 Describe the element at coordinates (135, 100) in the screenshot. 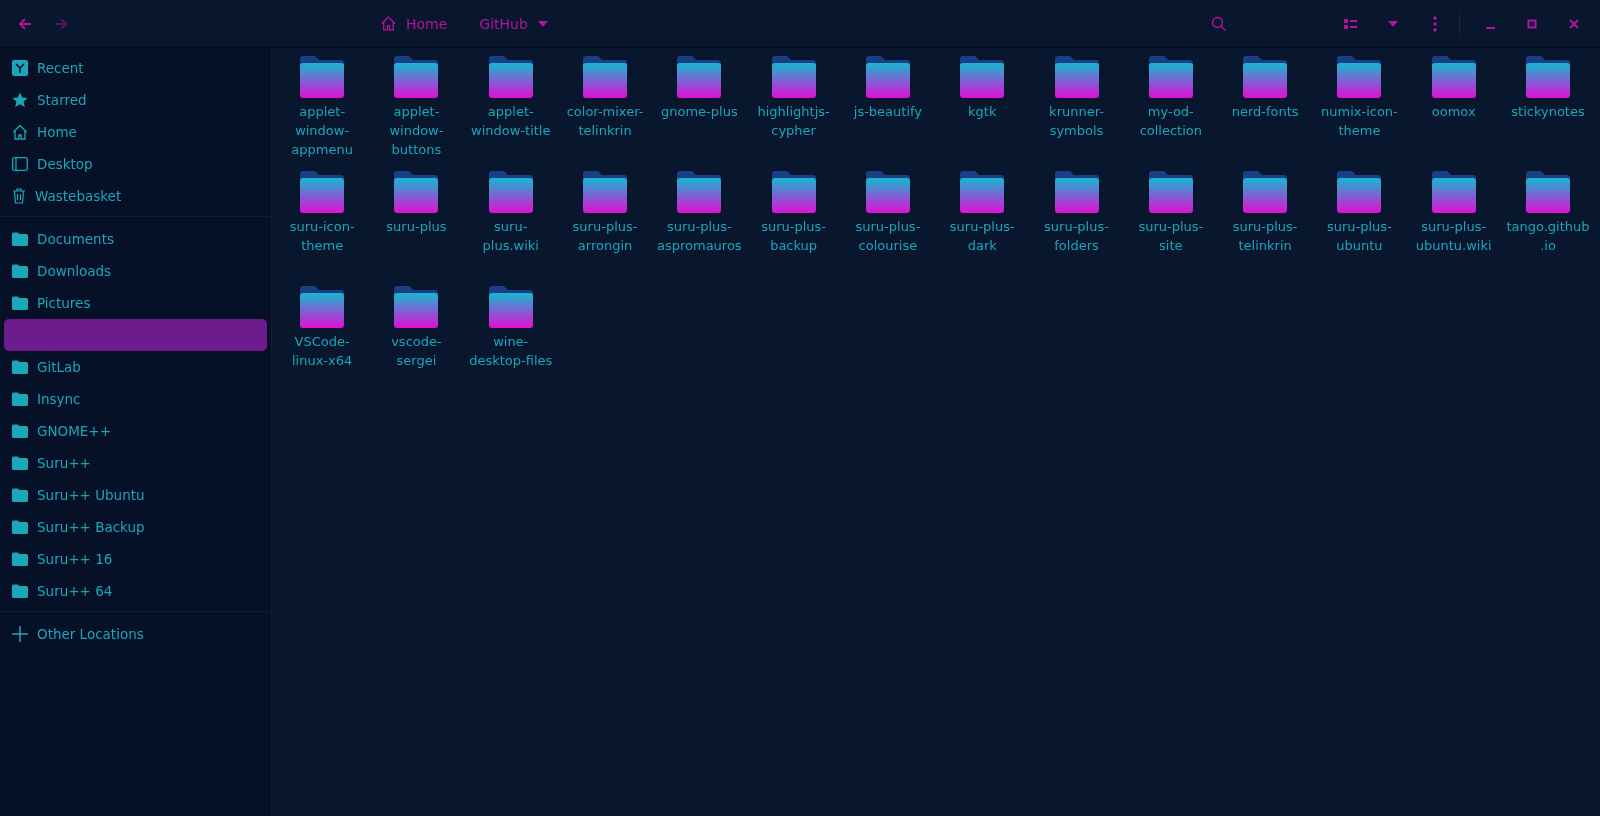

I see `sidebar-item: Starred` at that location.